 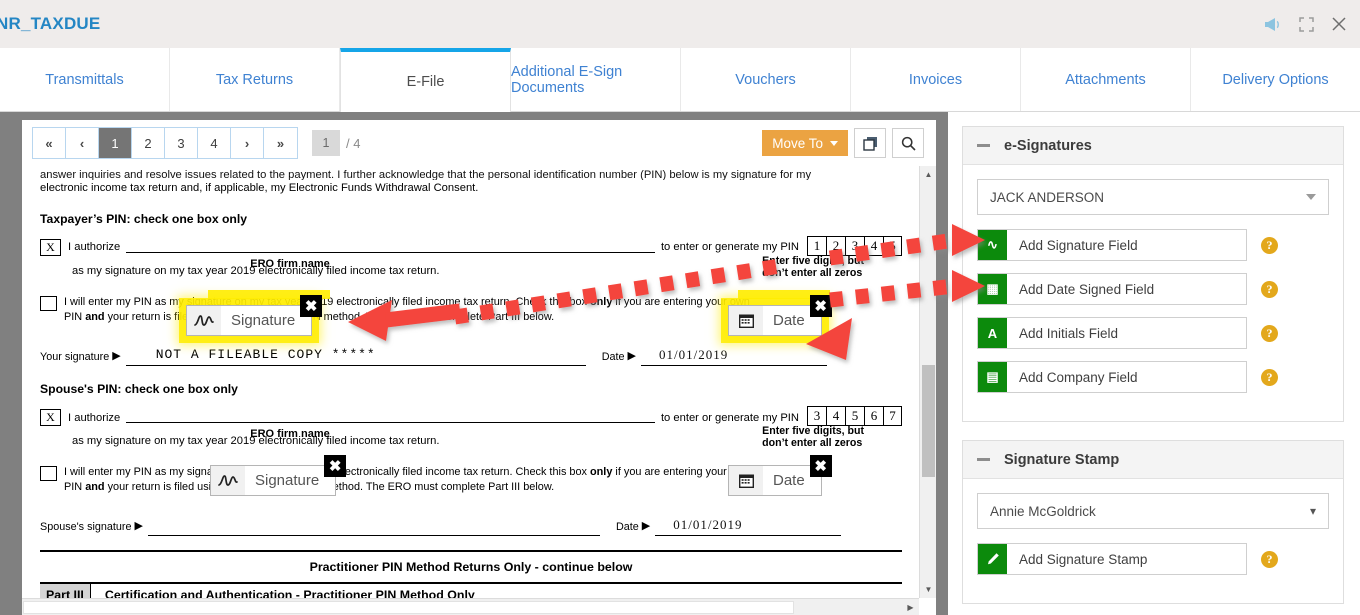 What do you see at coordinates (1153, 511) in the screenshot?
I see `stamp-select: Annie McGoldrick ▾` at bounding box center [1153, 511].